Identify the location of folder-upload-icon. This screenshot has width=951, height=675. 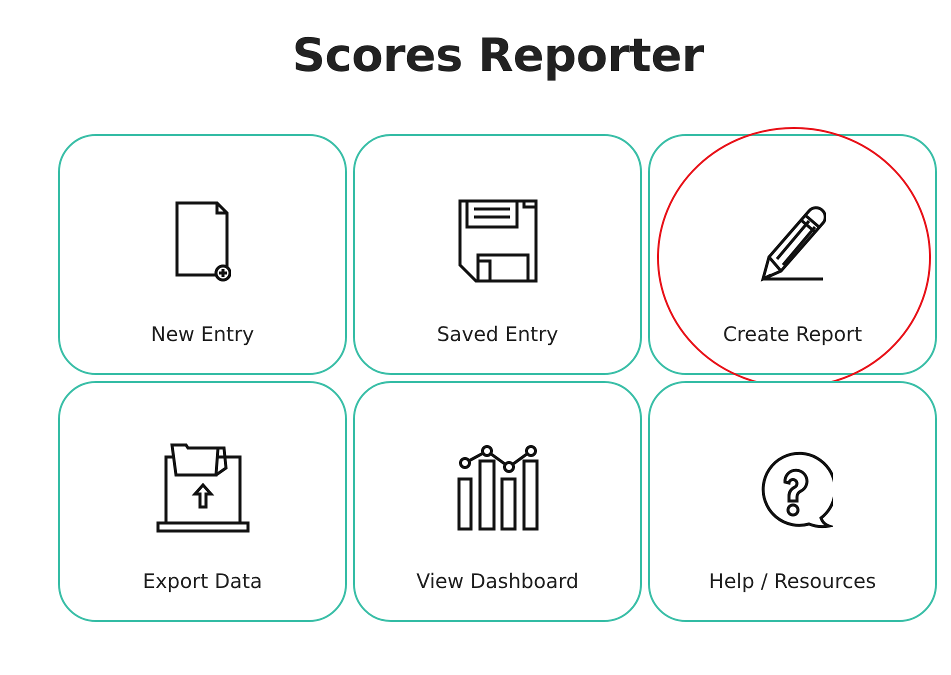
(203, 488).